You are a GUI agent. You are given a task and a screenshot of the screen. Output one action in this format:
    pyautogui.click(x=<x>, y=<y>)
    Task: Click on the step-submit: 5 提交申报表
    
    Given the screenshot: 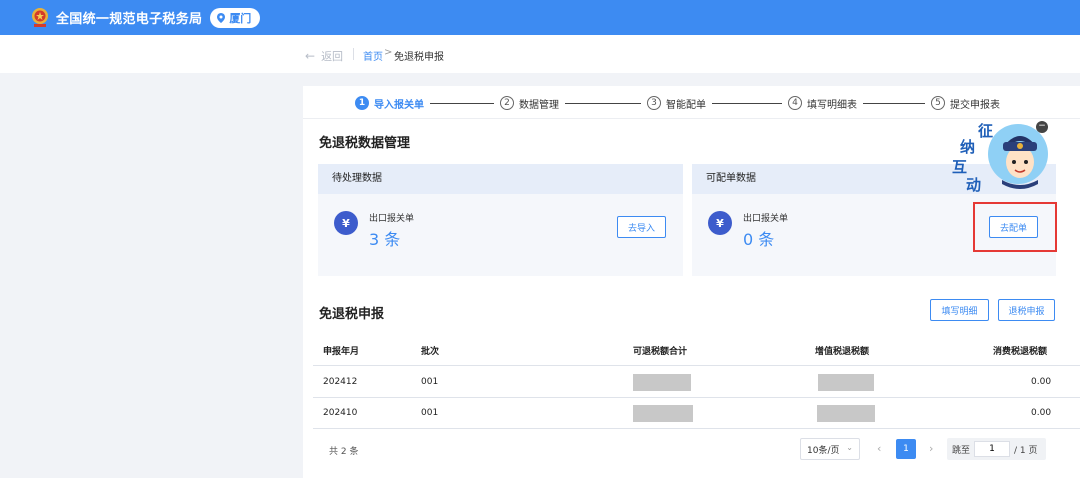 What is the action you would take?
    pyautogui.click(x=965, y=103)
    